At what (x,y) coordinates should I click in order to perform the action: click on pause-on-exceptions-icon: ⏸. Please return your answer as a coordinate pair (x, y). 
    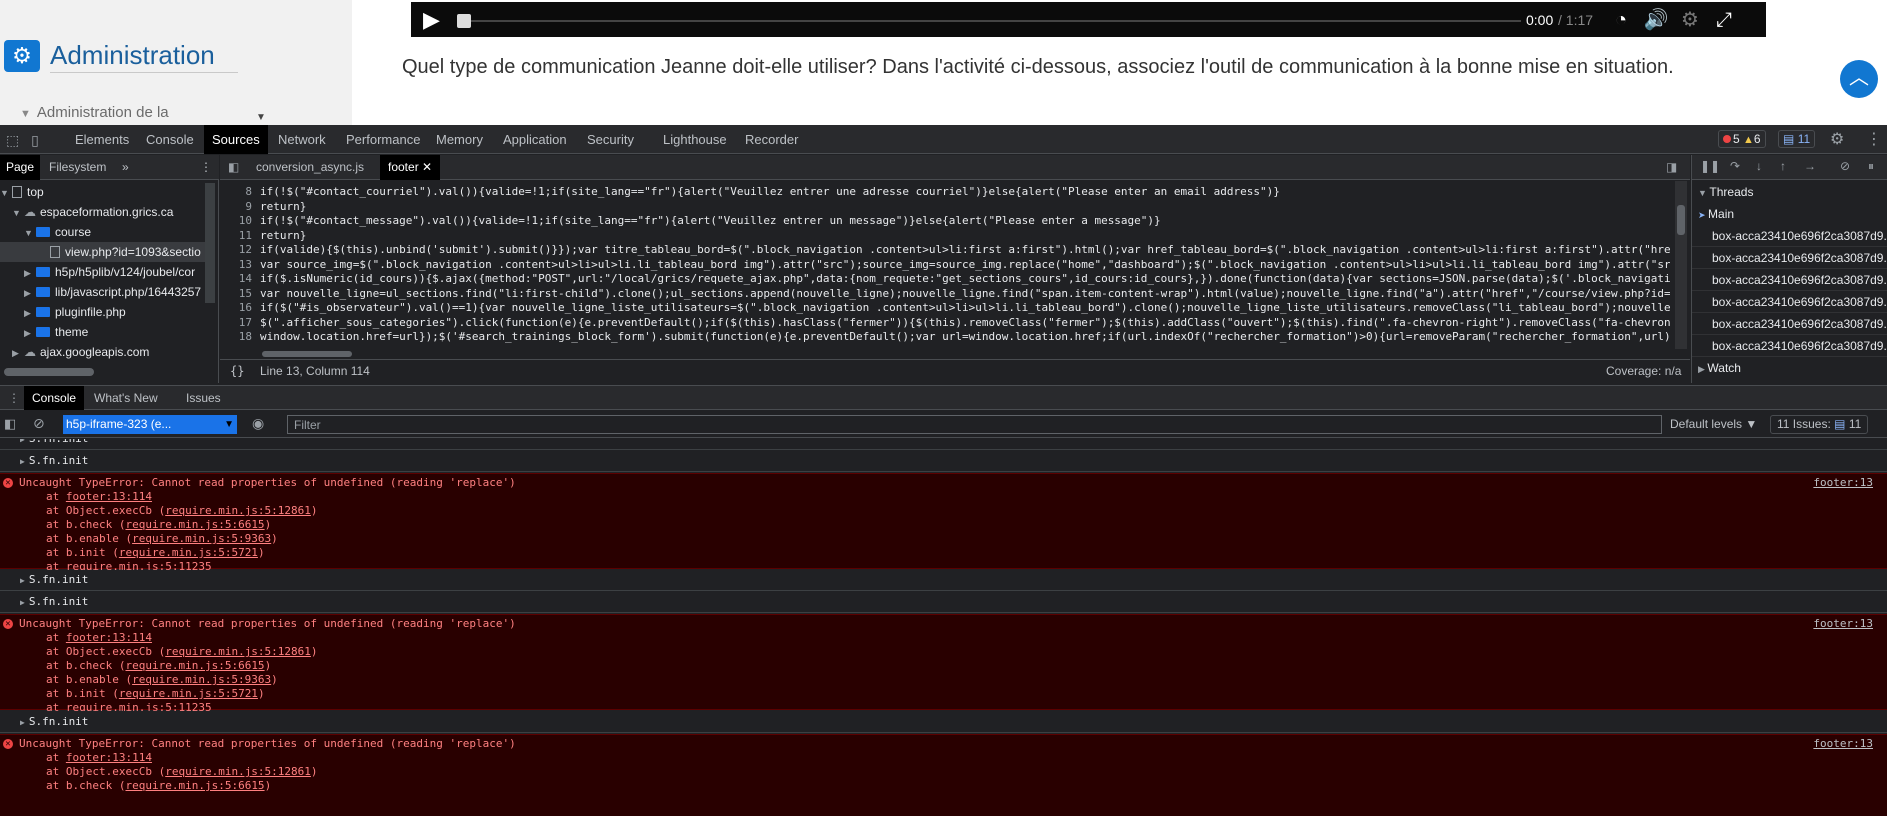
    Looking at the image, I should click on (1871, 166).